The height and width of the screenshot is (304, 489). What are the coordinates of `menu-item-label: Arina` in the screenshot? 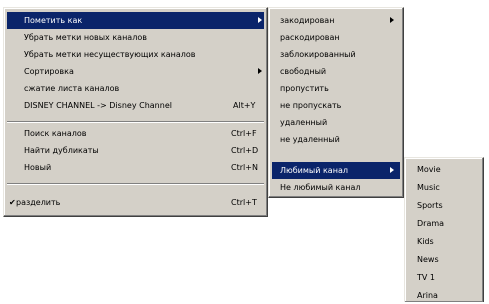 It's located at (427, 295).